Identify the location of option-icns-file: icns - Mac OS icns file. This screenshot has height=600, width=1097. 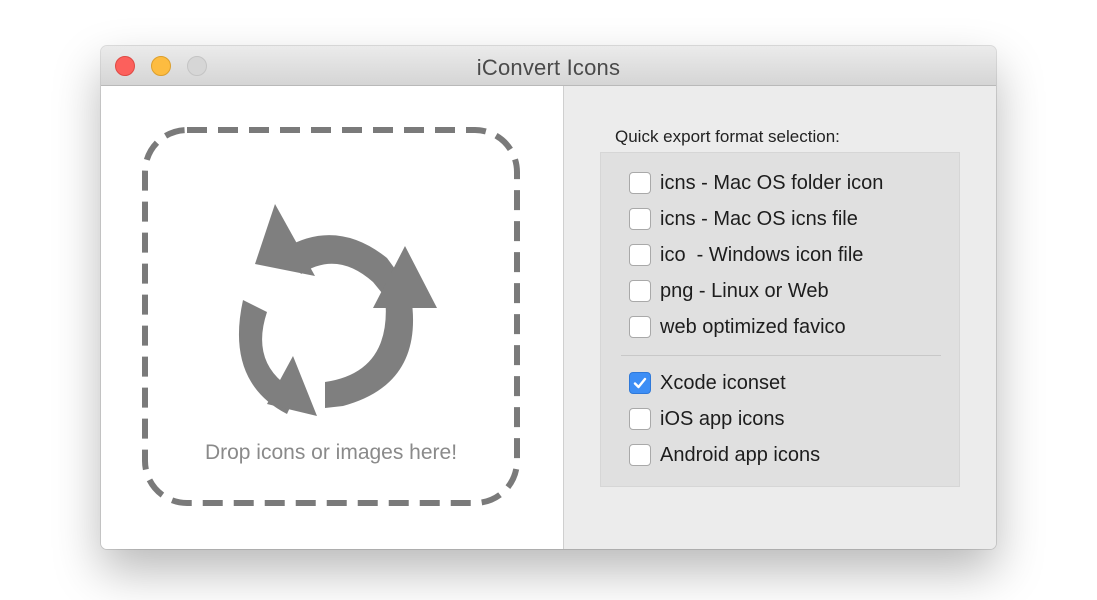
(743, 219).